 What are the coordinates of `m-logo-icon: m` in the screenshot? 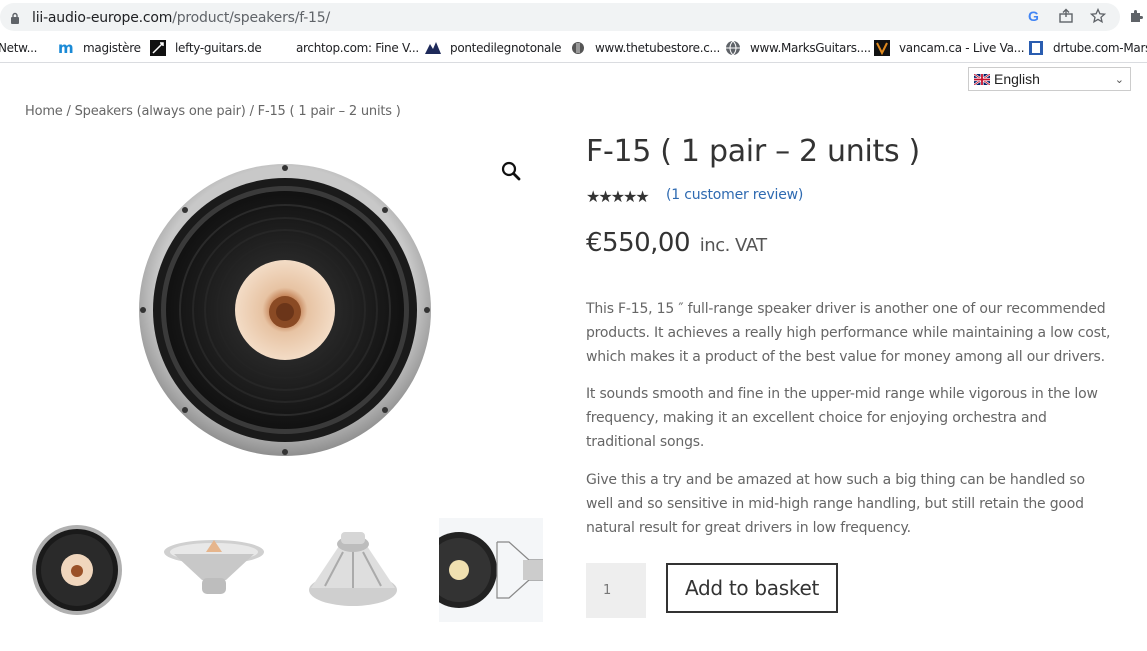 It's located at (66, 48).